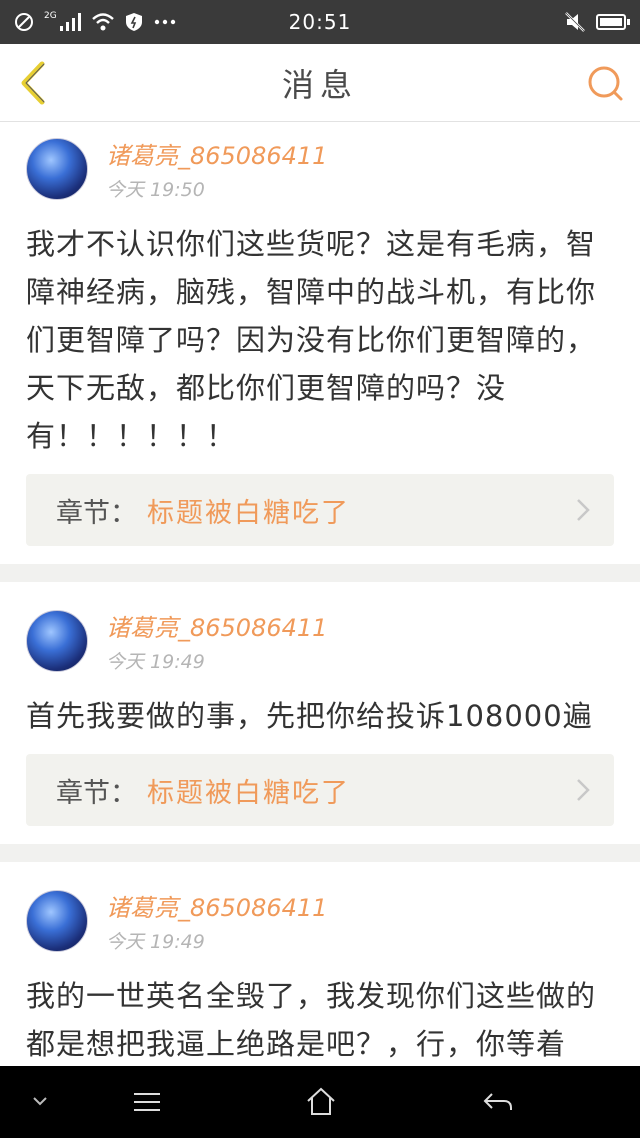 This screenshot has width=640, height=1138. I want to click on back-icon, so click(498, 1102).